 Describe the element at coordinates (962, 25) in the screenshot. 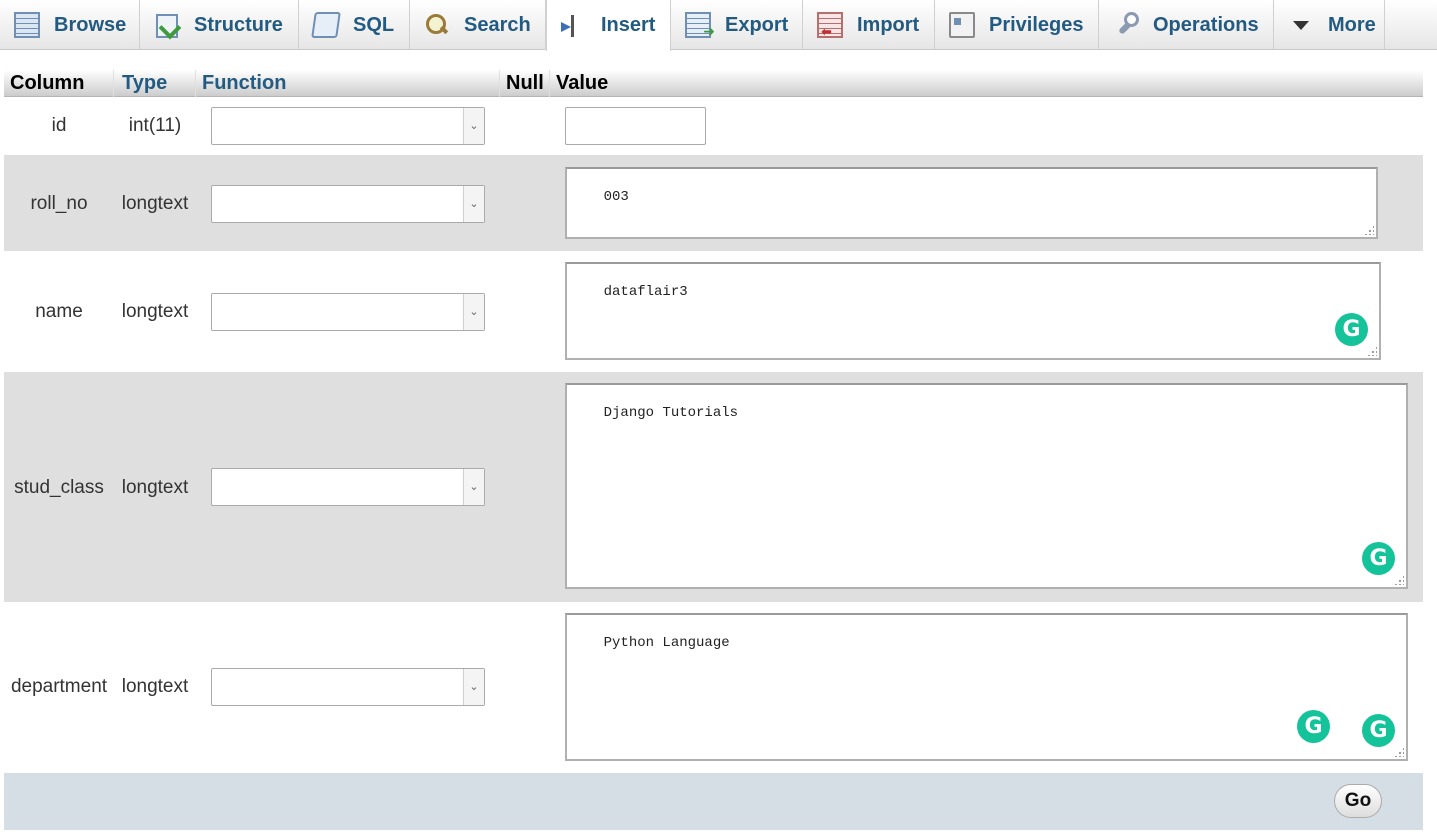

I see `privileges-icon` at that location.